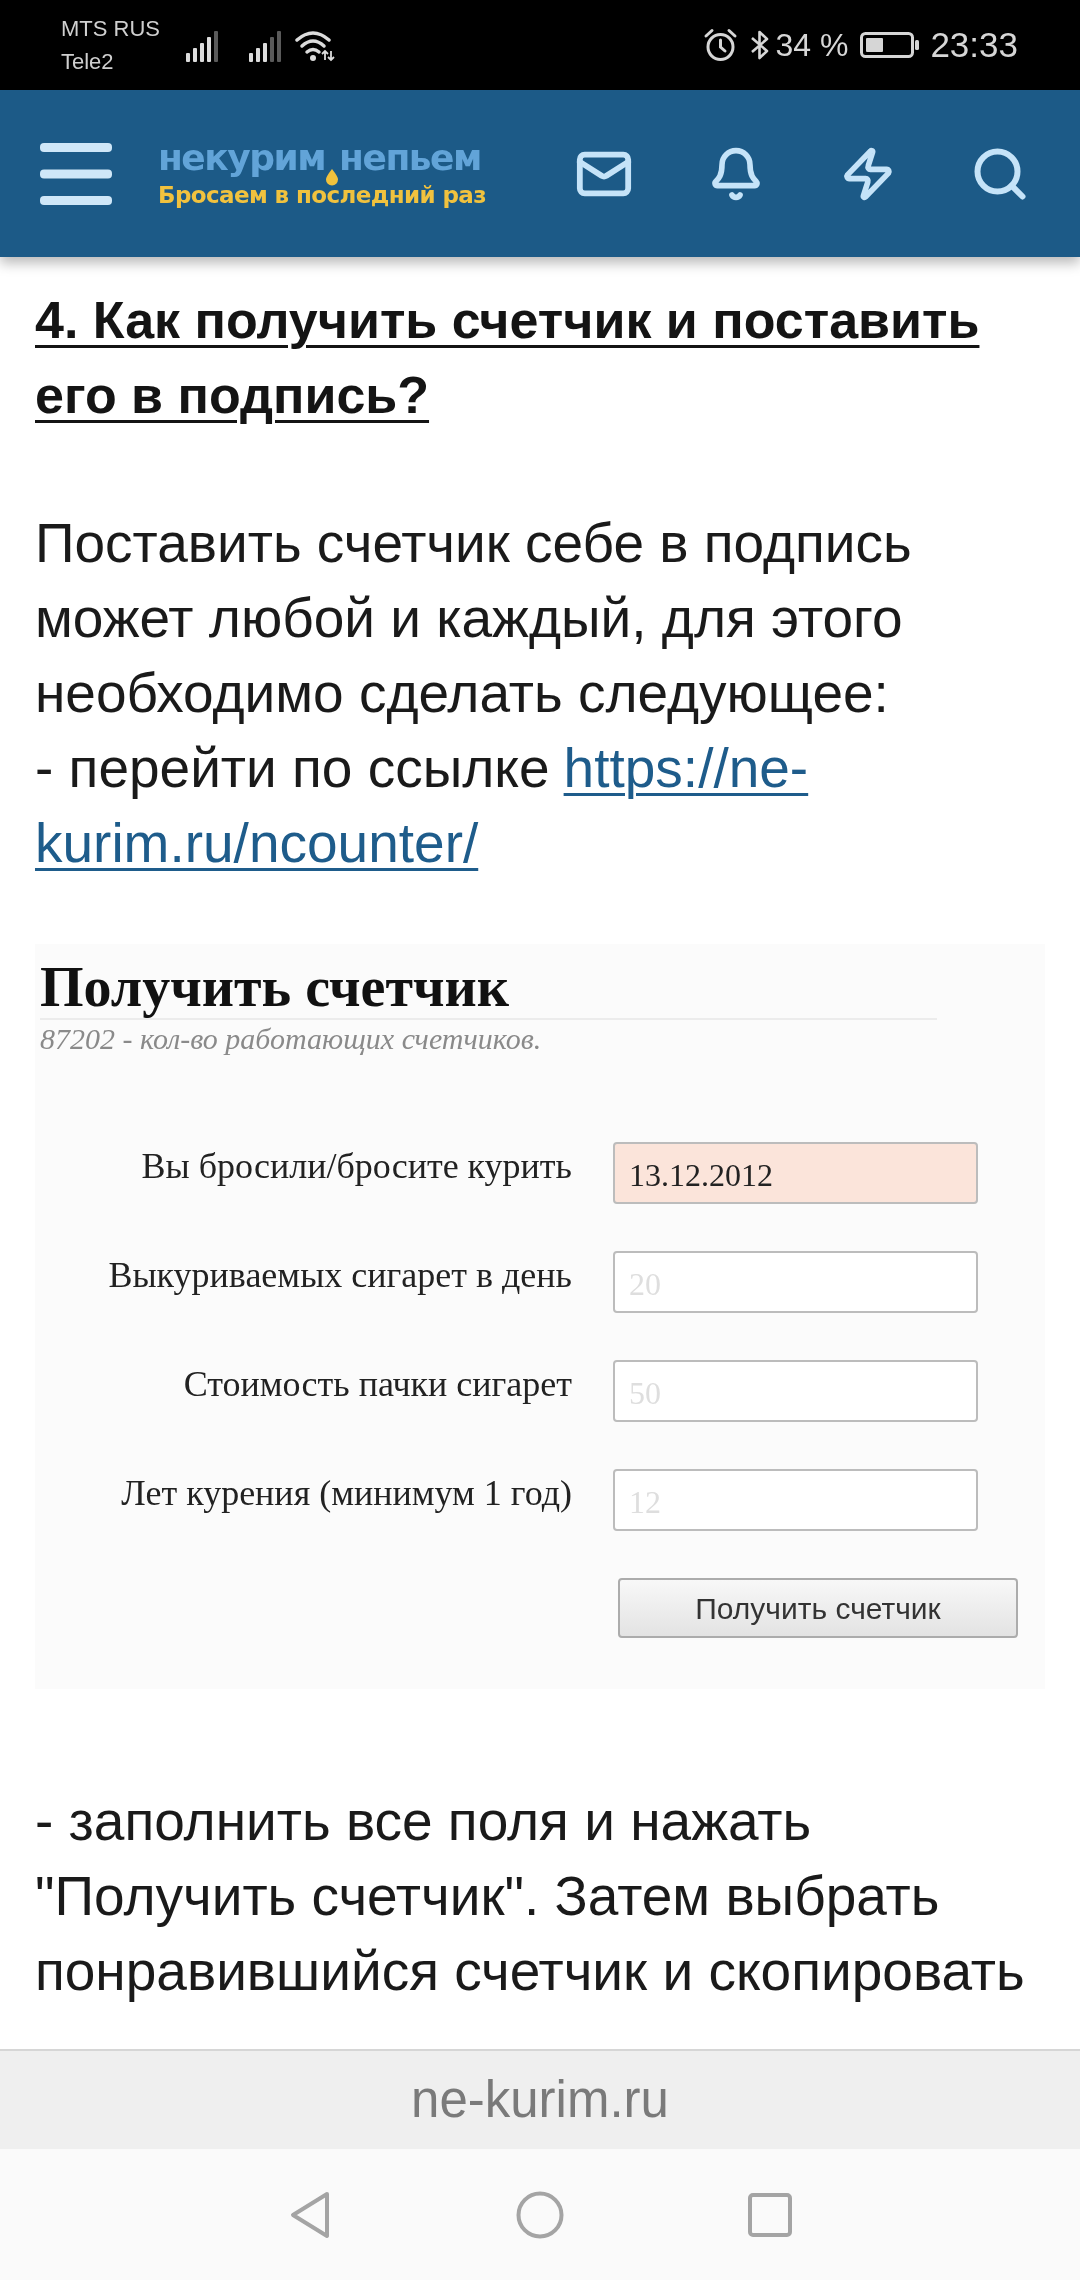 The height and width of the screenshot is (2280, 1080). What do you see at coordinates (474, 618) in the screenshot?
I see `intro-paragraph: Поставить счетчик себе в подпись может любой и каждый, для этого необходимо сделать следующее:` at bounding box center [474, 618].